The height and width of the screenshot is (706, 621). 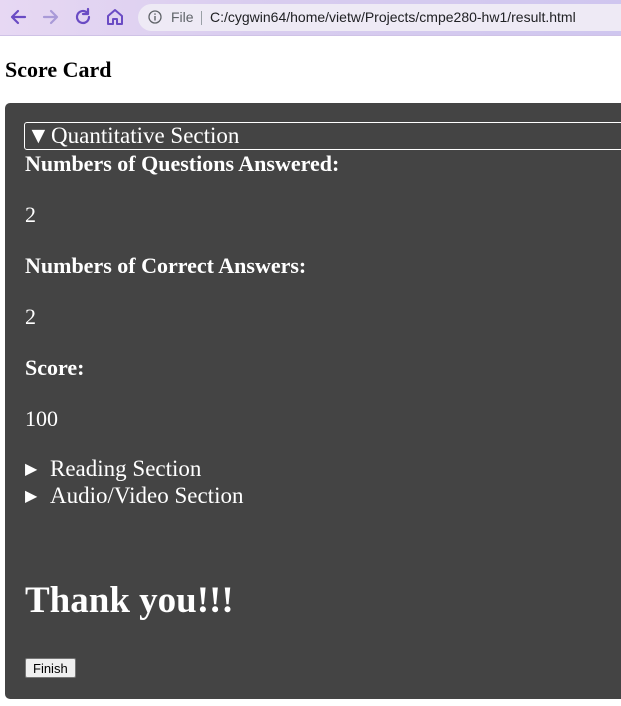 What do you see at coordinates (322, 136) in the screenshot?
I see `quantitative-section-summary: ▼Quantitative Section` at bounding box center [322, 136].